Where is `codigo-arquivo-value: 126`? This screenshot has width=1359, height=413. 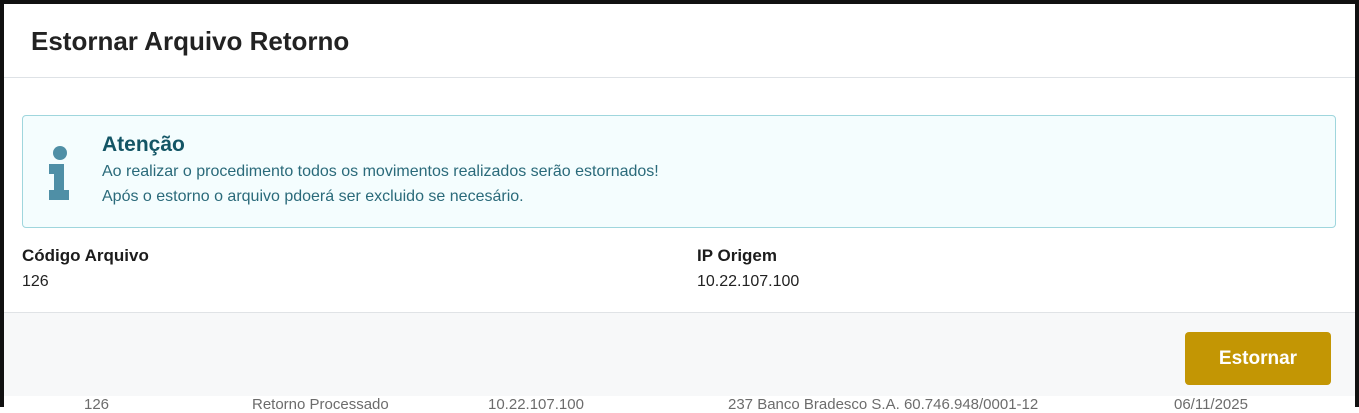
codigo-arquivo-value: 126 is located at coordinates (35, 281).